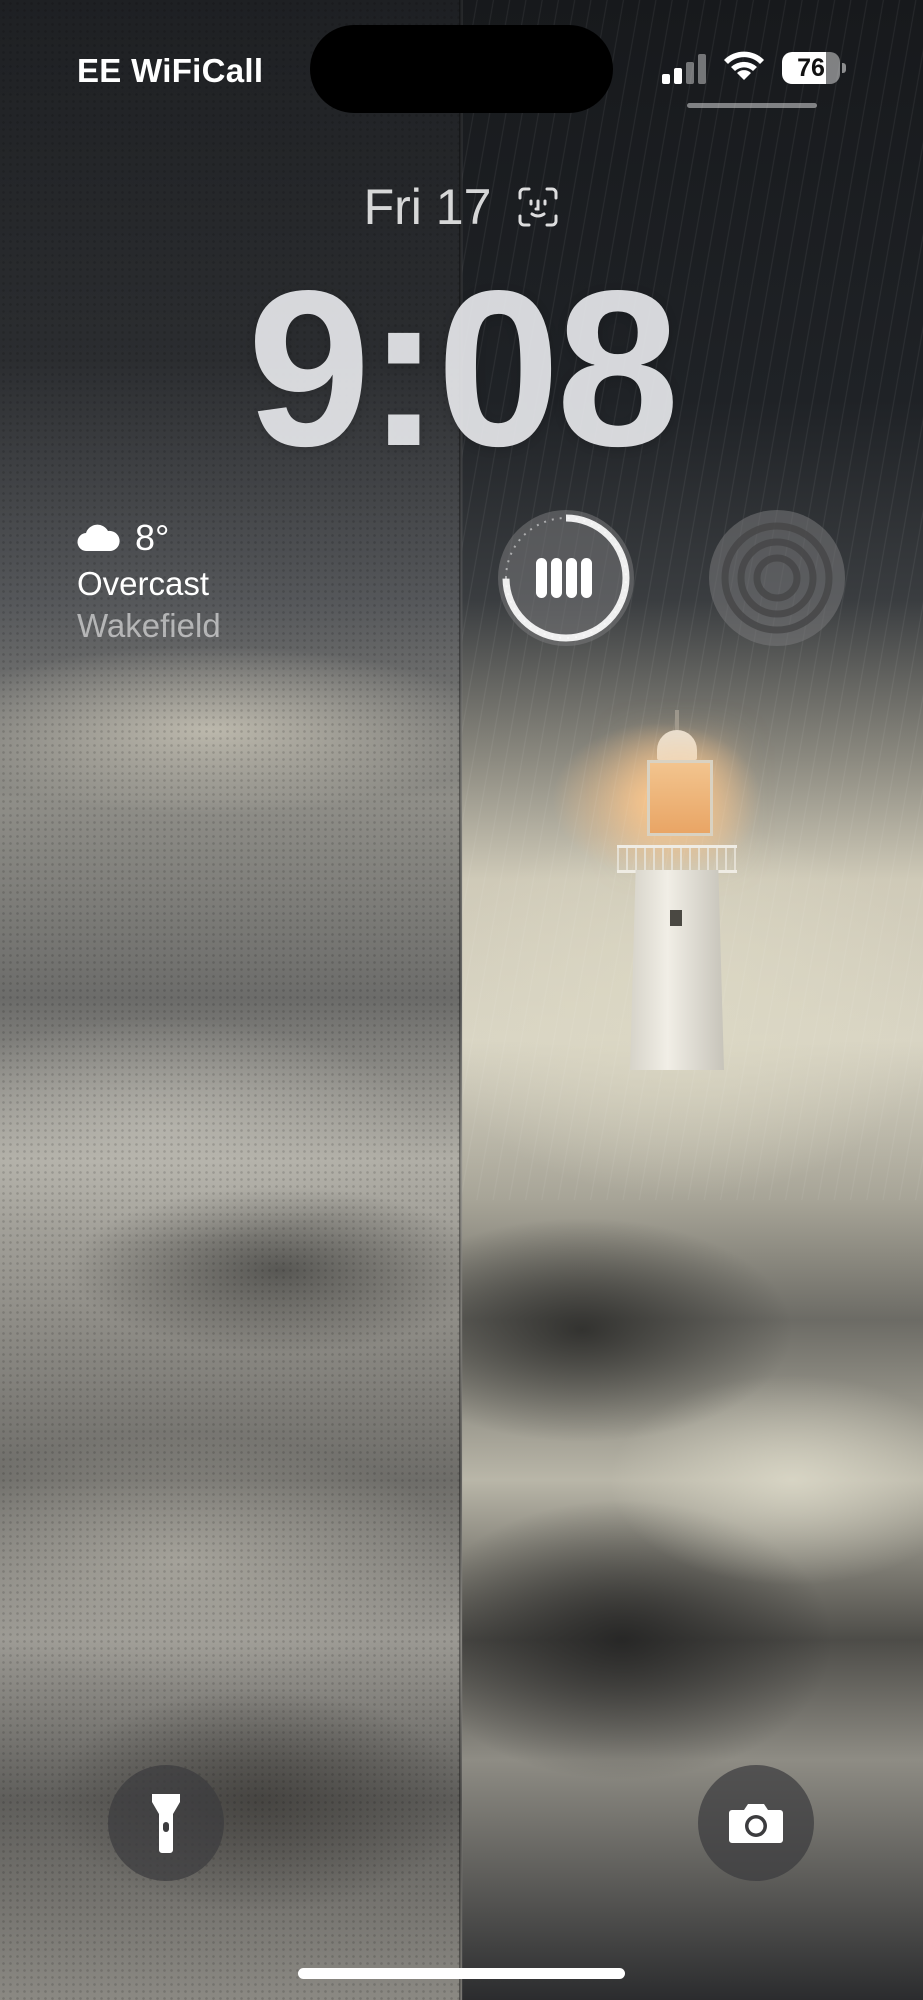 The height and width of the screenshot is (2000, 923). What do you see at coordinates (427, 207) in the screenshot?
I see `date-label: Fri 17` at bounding box center [427, 207].